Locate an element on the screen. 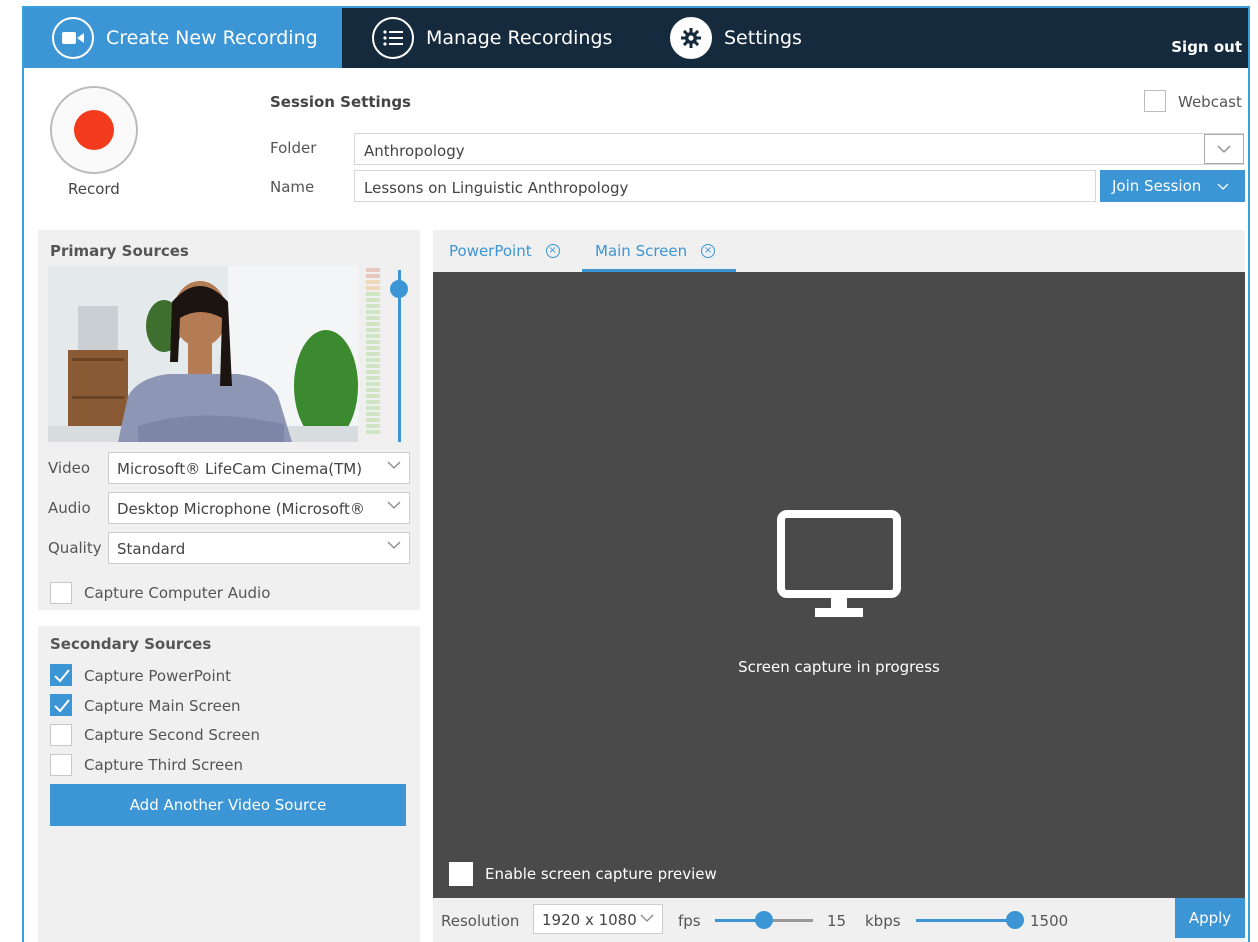  list-icon is located at coordinates (393, 38).